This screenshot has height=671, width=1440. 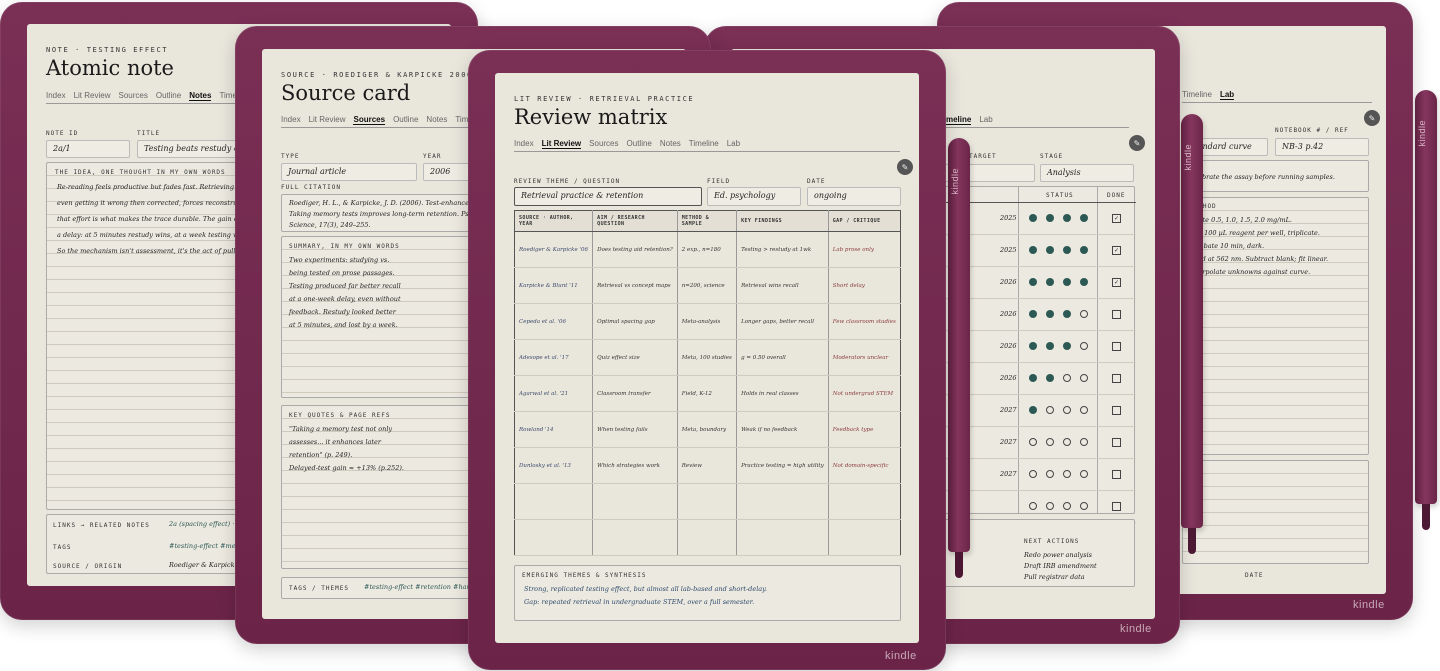 I want to click on table-cell: Dunlosky et al. '13, so click(x=554, y=465).